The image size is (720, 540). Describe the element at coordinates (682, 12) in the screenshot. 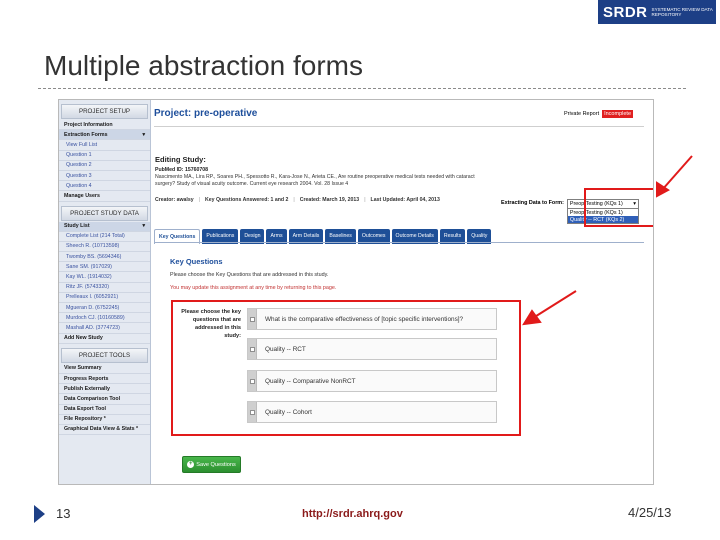

I see `logo-subtitle: Systematic Review Data Repository` at that location.